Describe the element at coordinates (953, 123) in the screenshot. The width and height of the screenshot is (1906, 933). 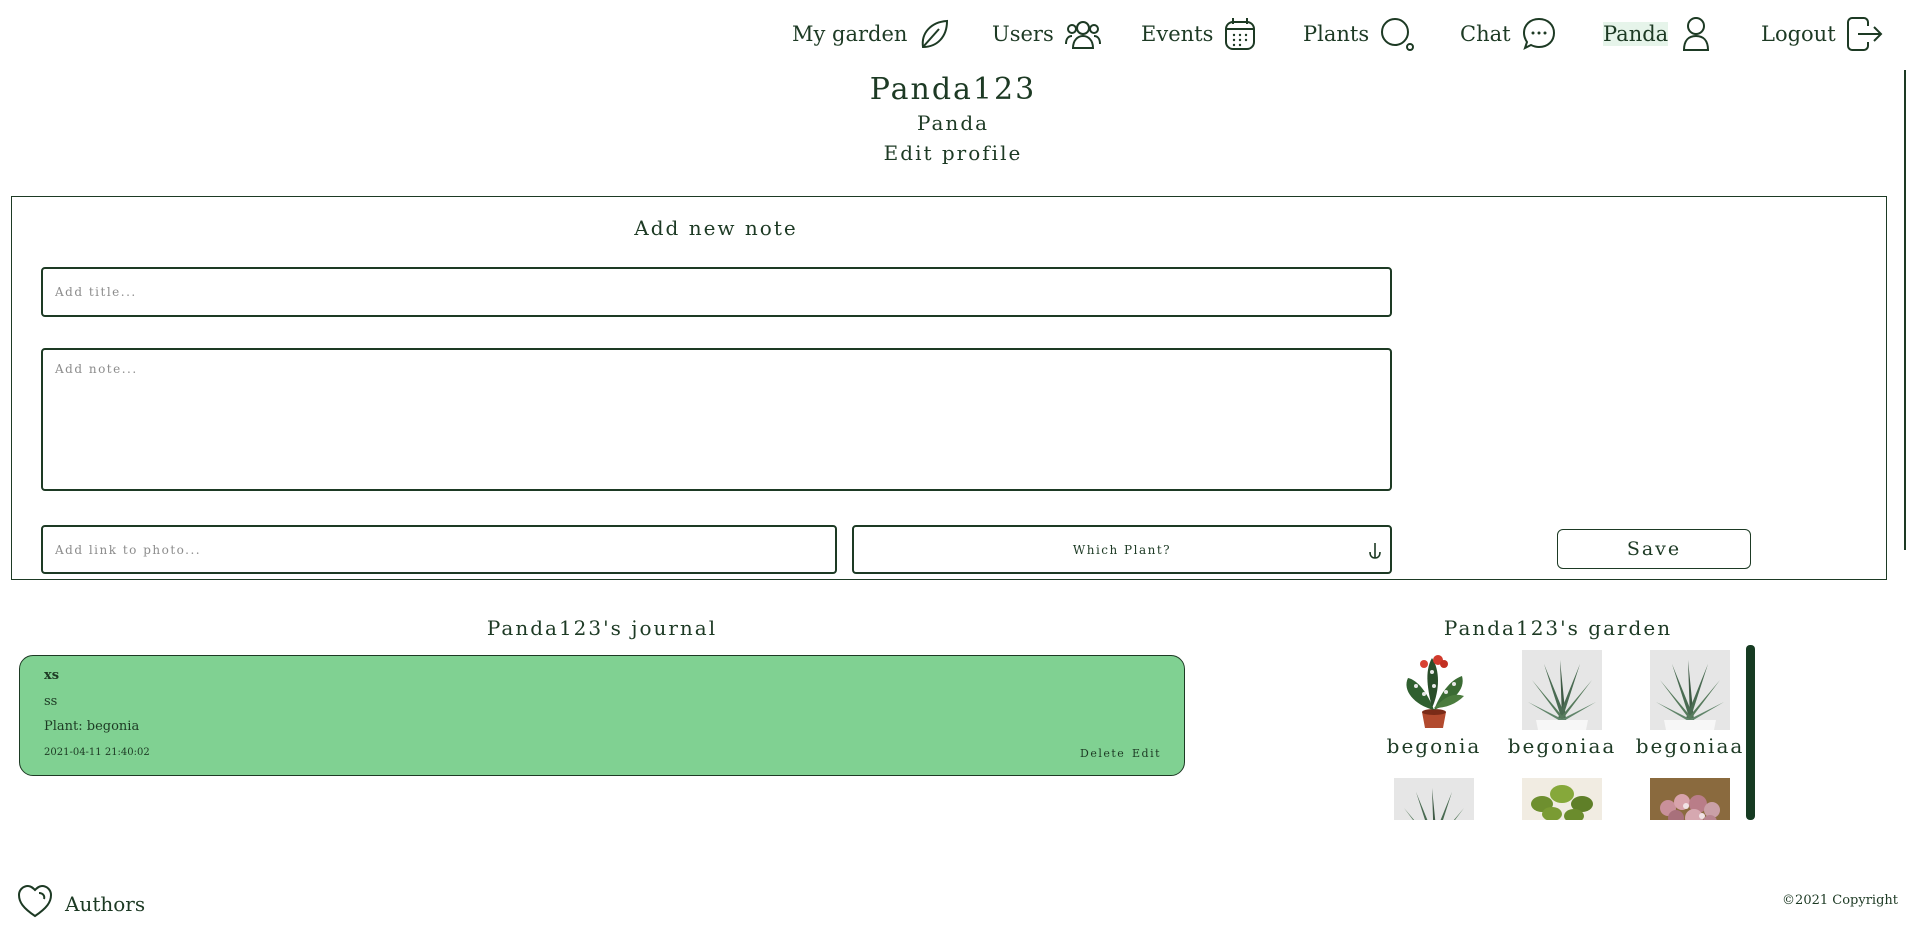
I see `profile-name: Panda` at that location.